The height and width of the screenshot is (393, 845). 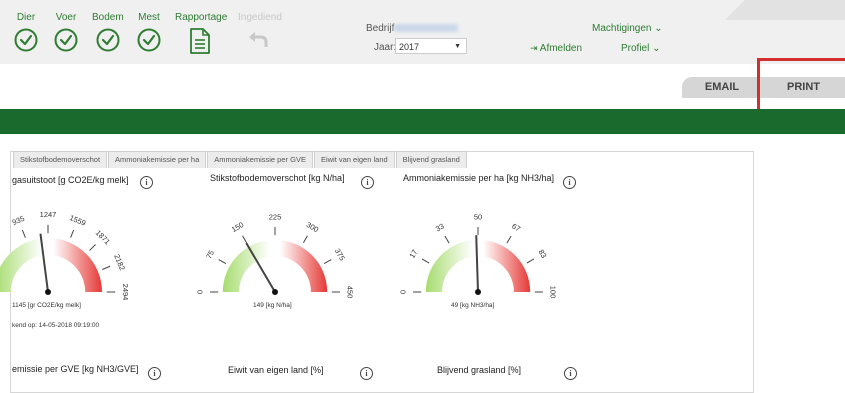 What do you see at coordinates (478, 256) in the screenshot?
I see `gauge-ammoniak-ha: 0 17 33 50 67 83 100` at bounding box center [478, 256].